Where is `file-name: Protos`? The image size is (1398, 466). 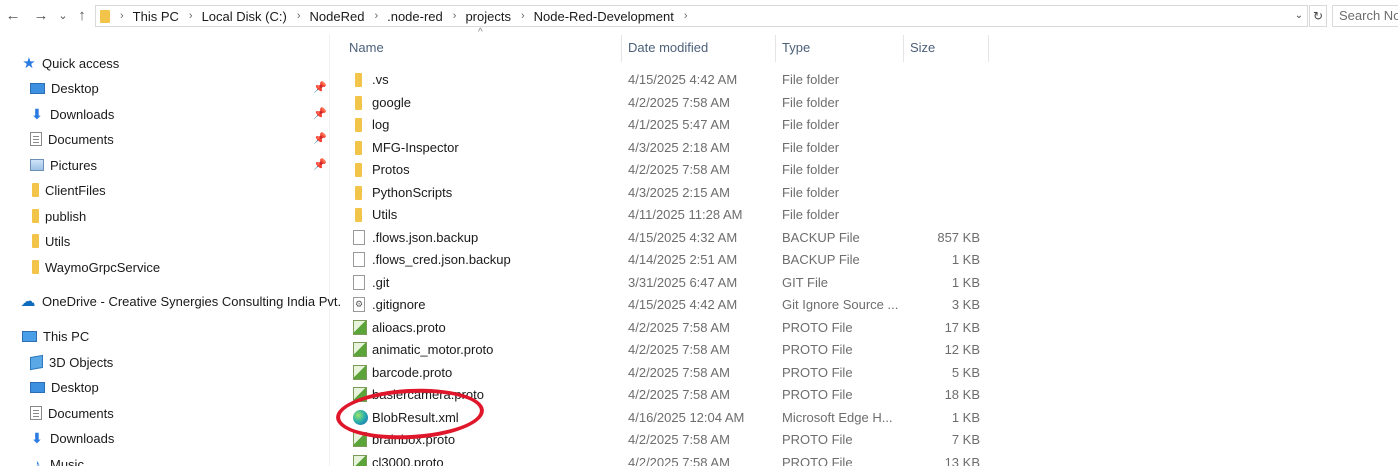 file-name: Protos is located at coordinates (391, 169).